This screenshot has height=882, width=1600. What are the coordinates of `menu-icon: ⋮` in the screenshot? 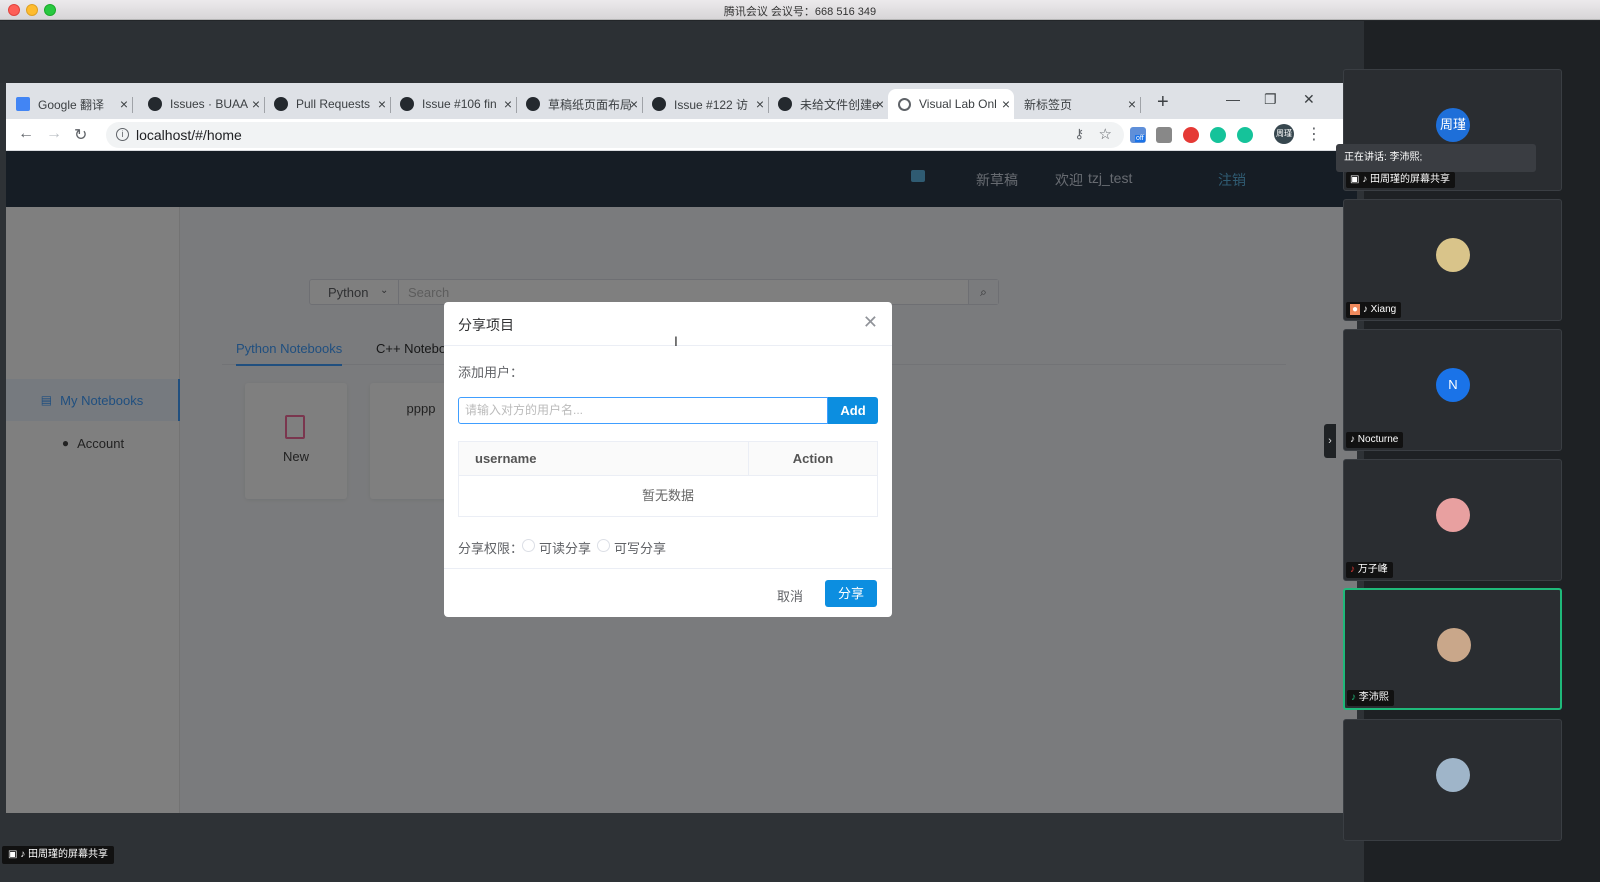 It's located at (1314, 134).